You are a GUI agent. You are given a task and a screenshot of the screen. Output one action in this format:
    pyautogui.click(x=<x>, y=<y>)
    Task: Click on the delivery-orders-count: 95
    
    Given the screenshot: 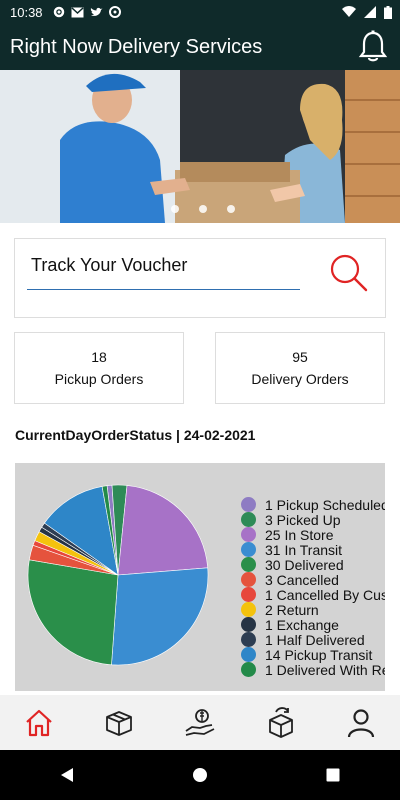 What is the action you would take?
    pyautogui.click(x=300, y=357)
    